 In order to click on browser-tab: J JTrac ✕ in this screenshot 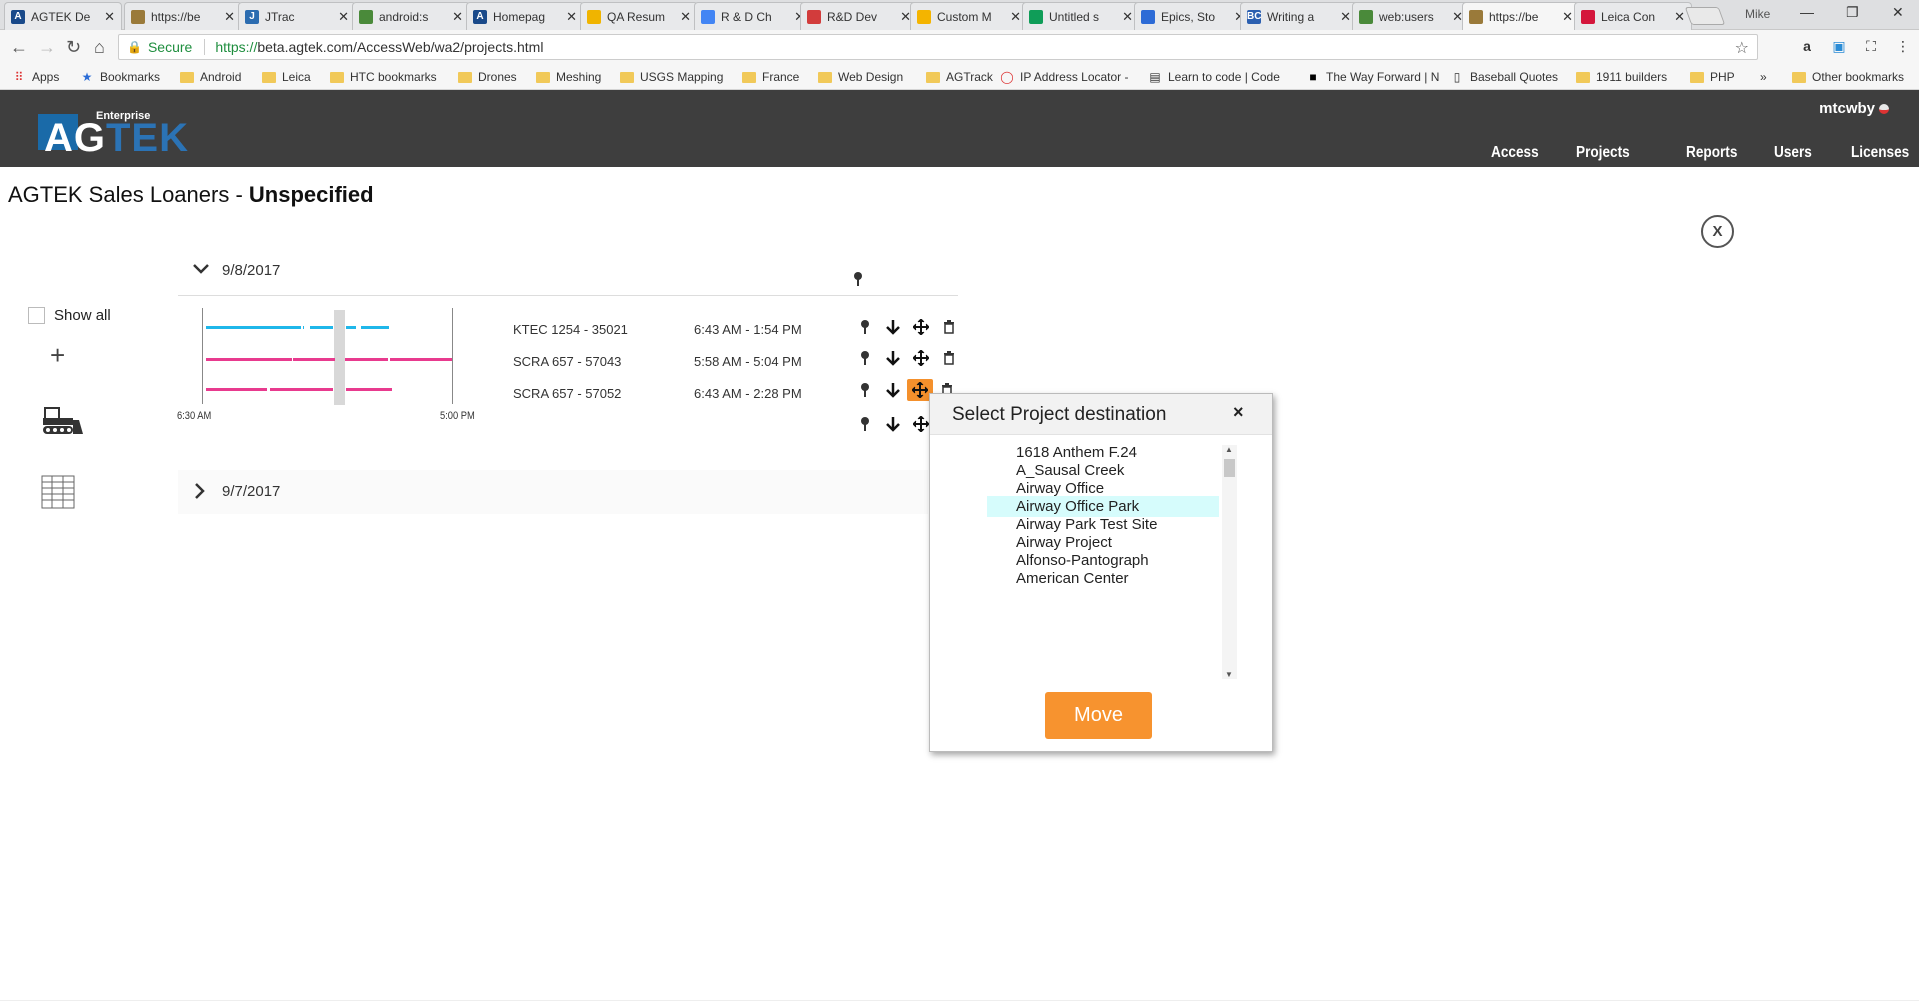, I will do `click(297, 16)`.